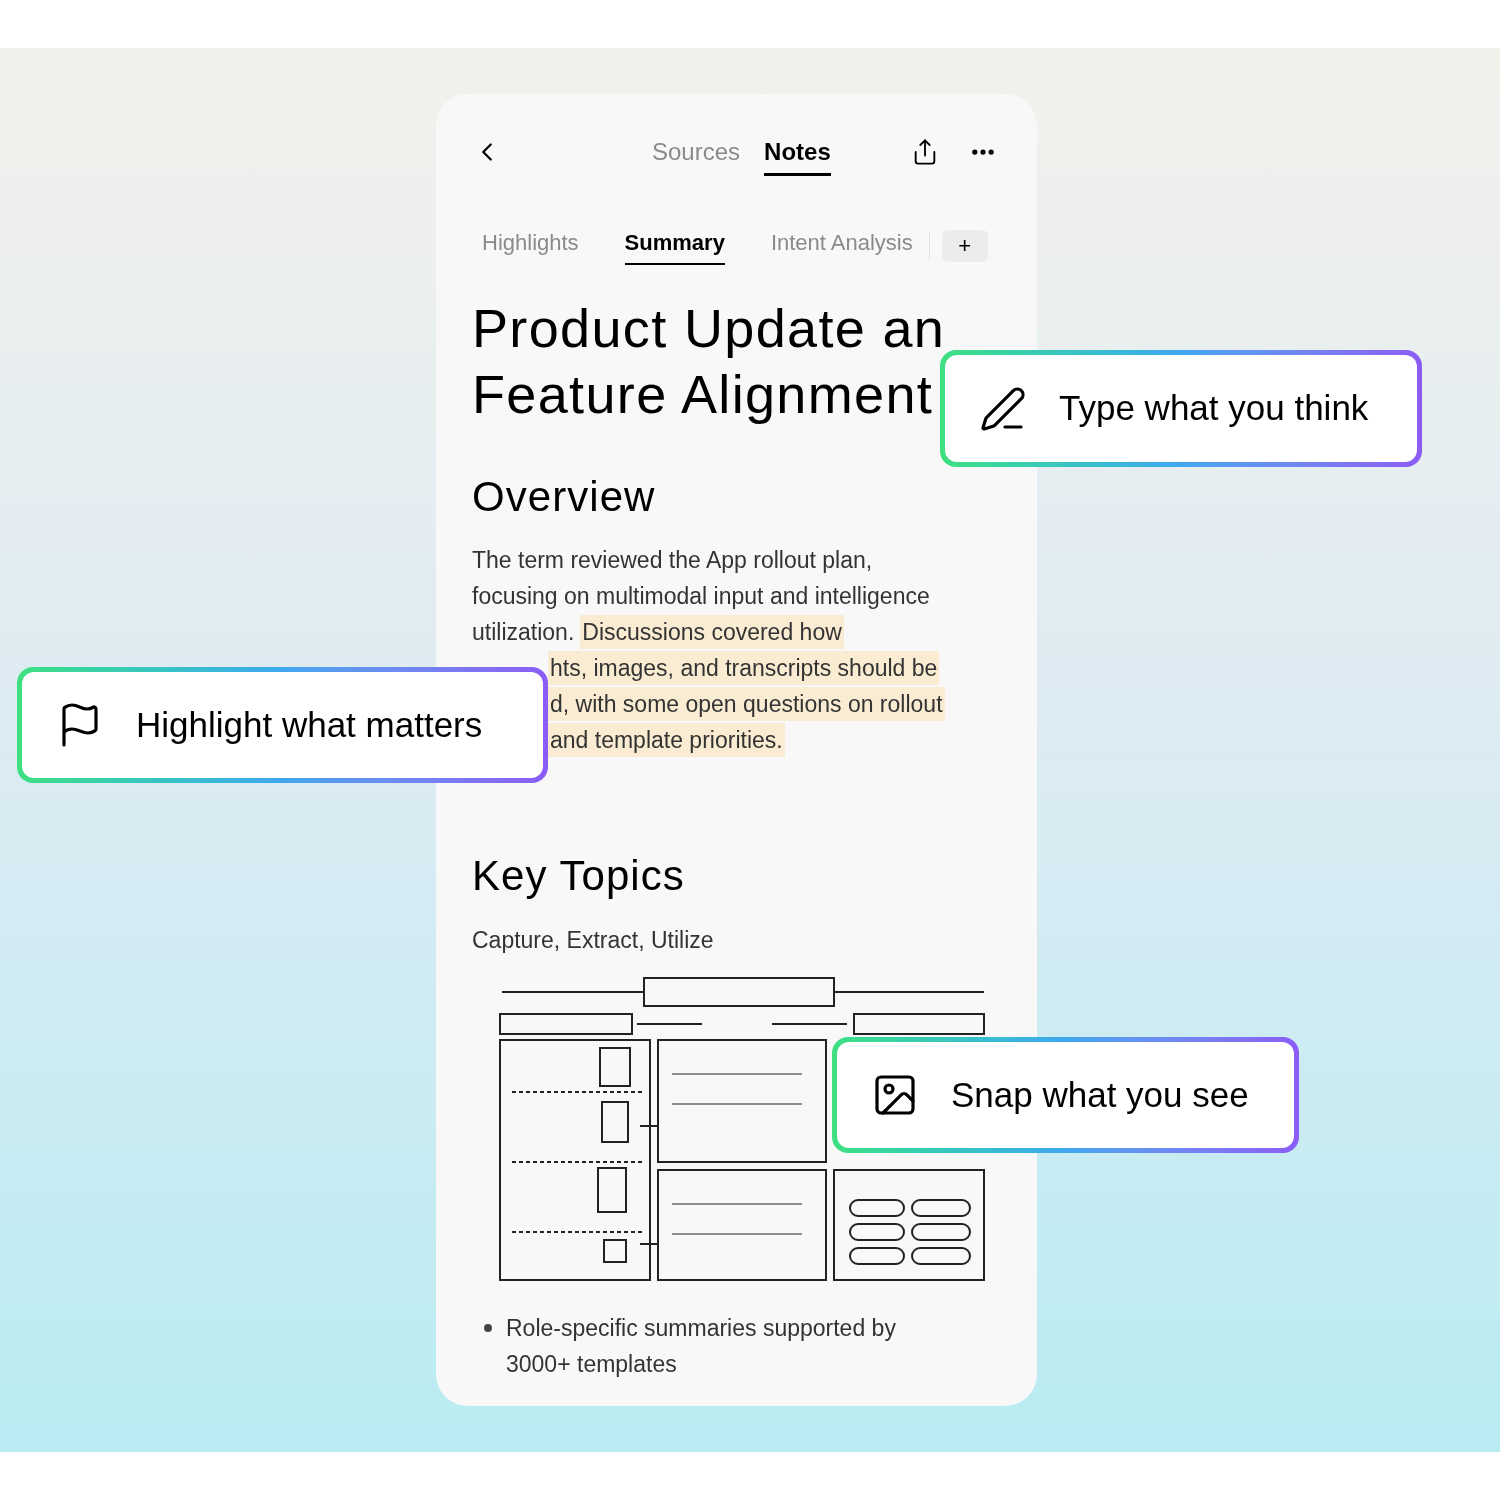  I want to click on highlighted-text: Discussions covered how, so click(712, 632).